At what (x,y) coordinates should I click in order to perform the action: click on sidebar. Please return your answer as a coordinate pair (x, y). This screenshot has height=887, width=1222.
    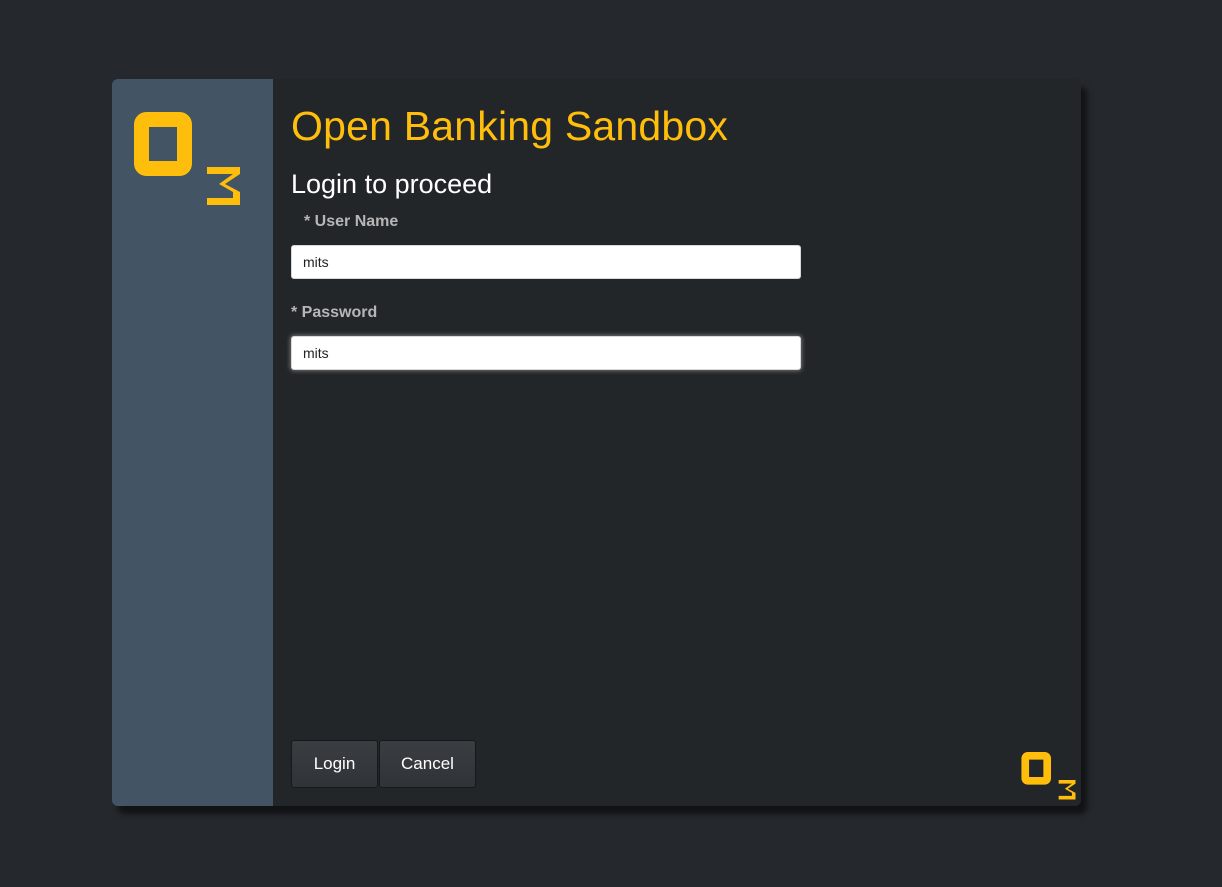
    Looking at the image, I should click on (192, 442).